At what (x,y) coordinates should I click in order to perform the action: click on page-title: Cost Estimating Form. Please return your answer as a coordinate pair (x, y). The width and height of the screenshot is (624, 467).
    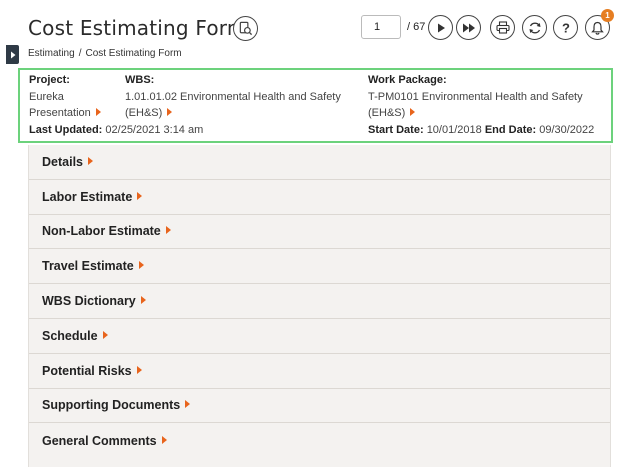
    Looking at the image, I should click on (137, 28).